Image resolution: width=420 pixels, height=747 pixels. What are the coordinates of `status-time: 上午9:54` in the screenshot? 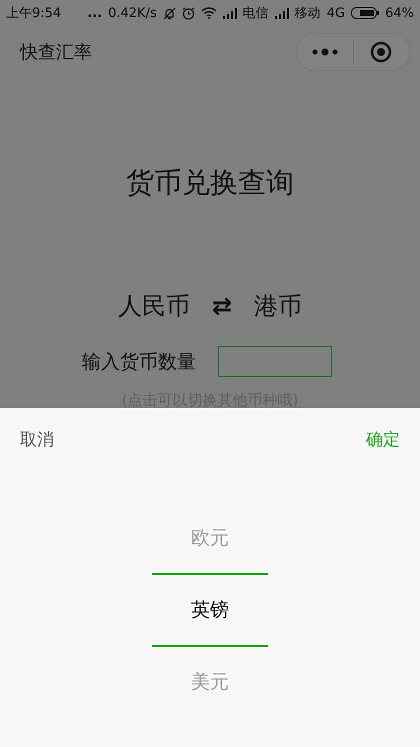 It's located at (34, 13).